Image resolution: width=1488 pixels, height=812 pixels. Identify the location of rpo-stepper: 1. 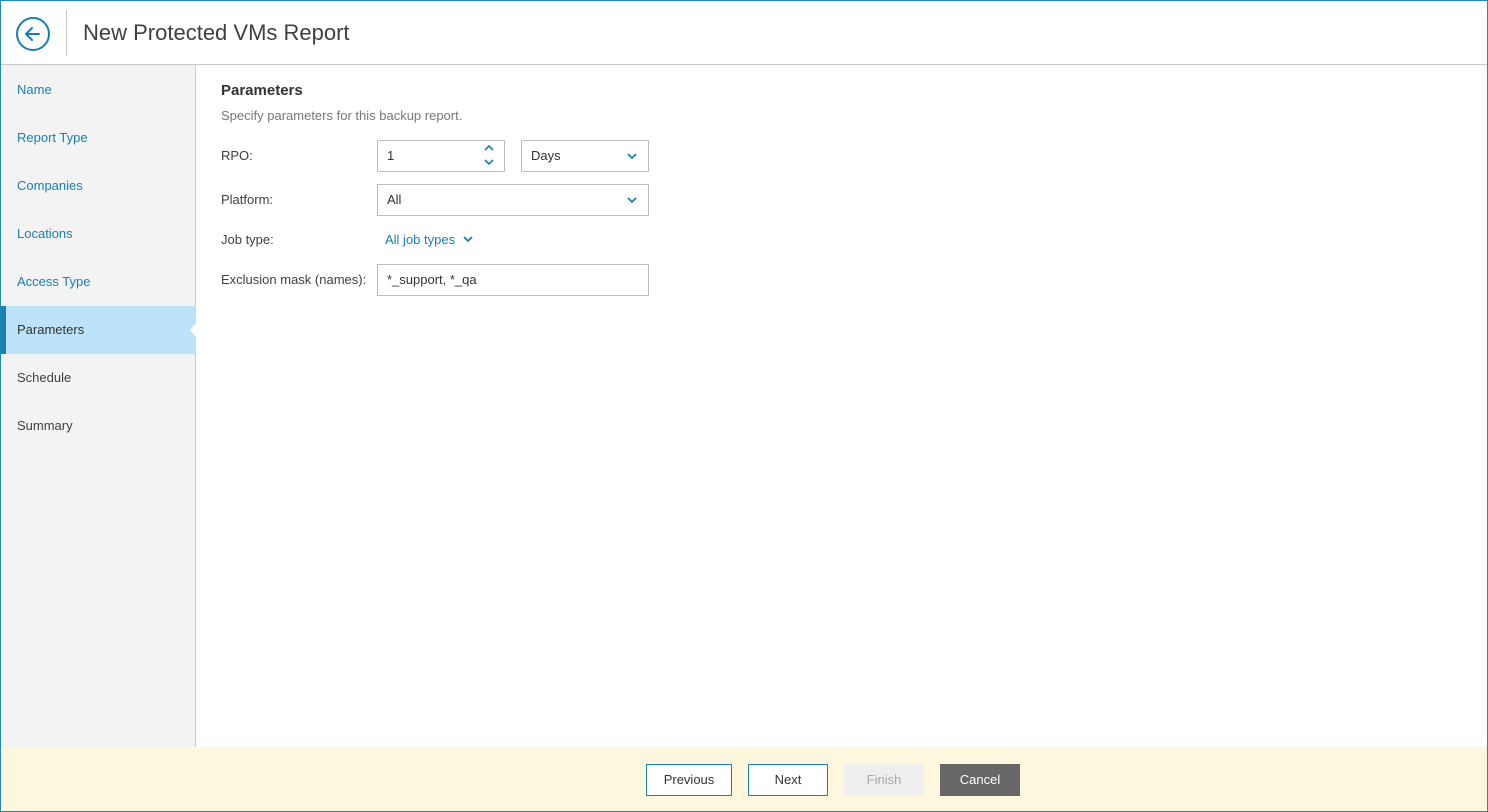
(441, 156).